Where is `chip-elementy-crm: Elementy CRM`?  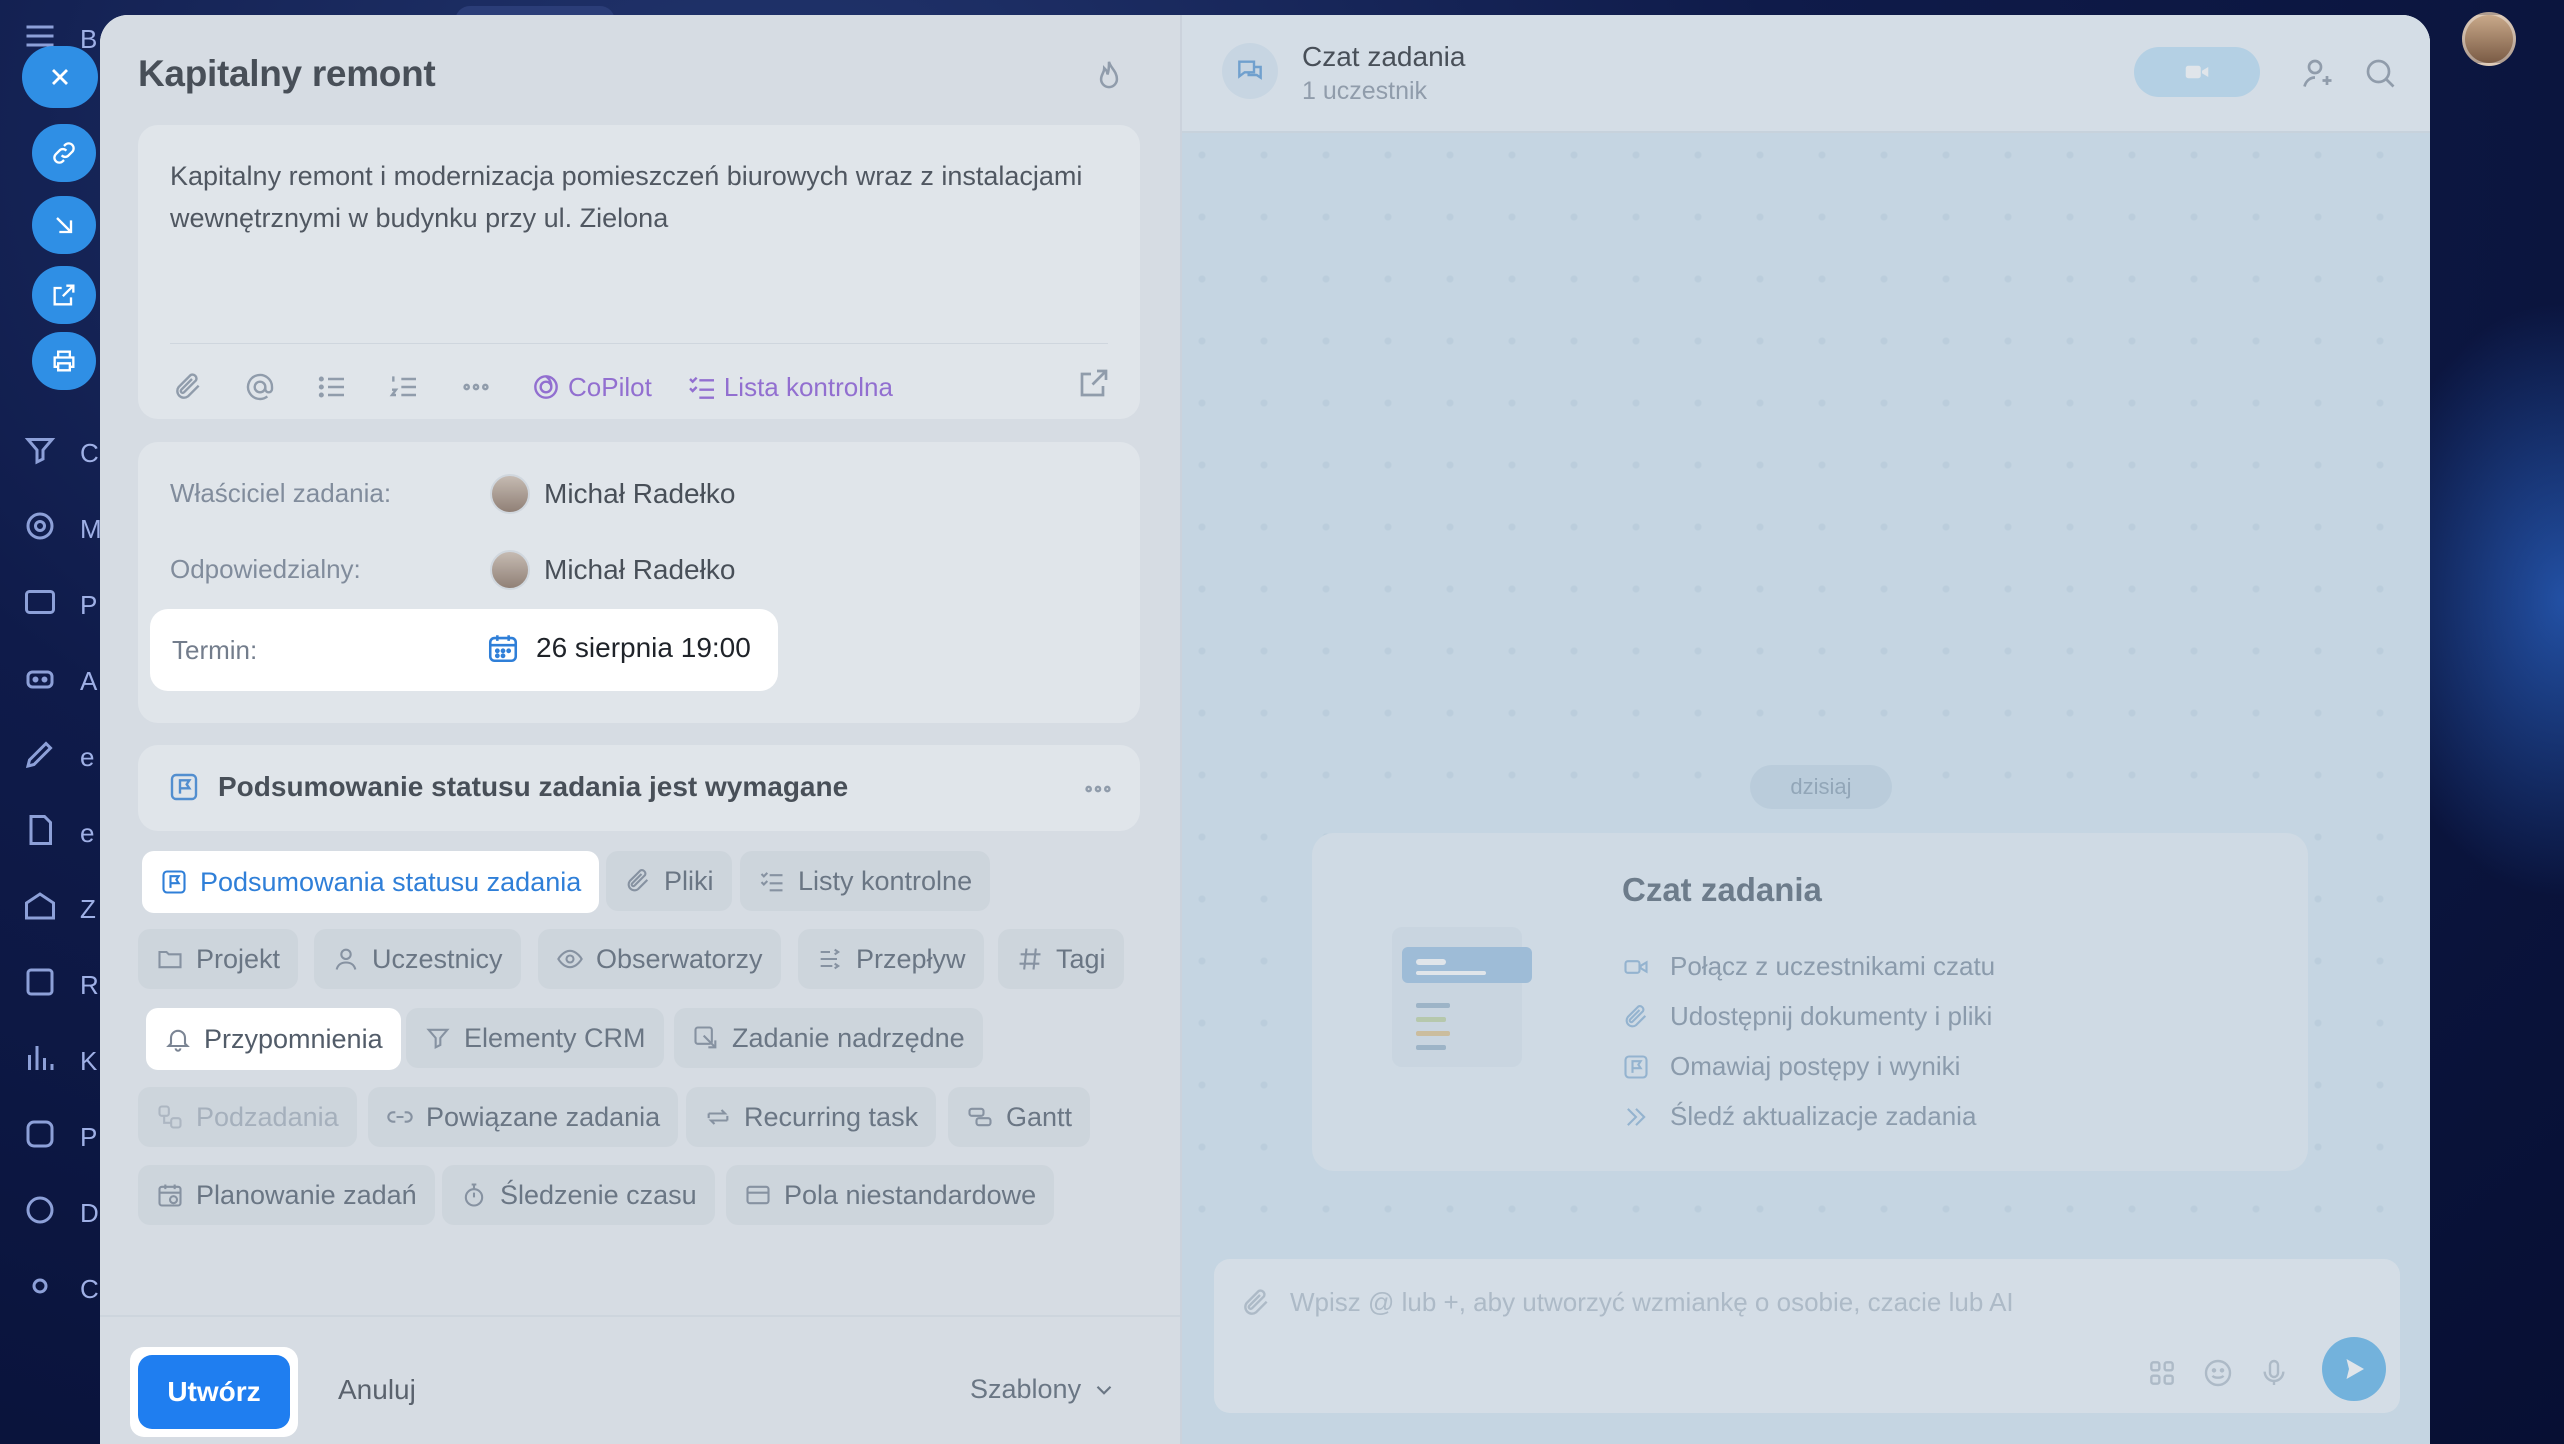
chip-elementy-crm: Elementy CRM is located at coordinates (535, 1038).